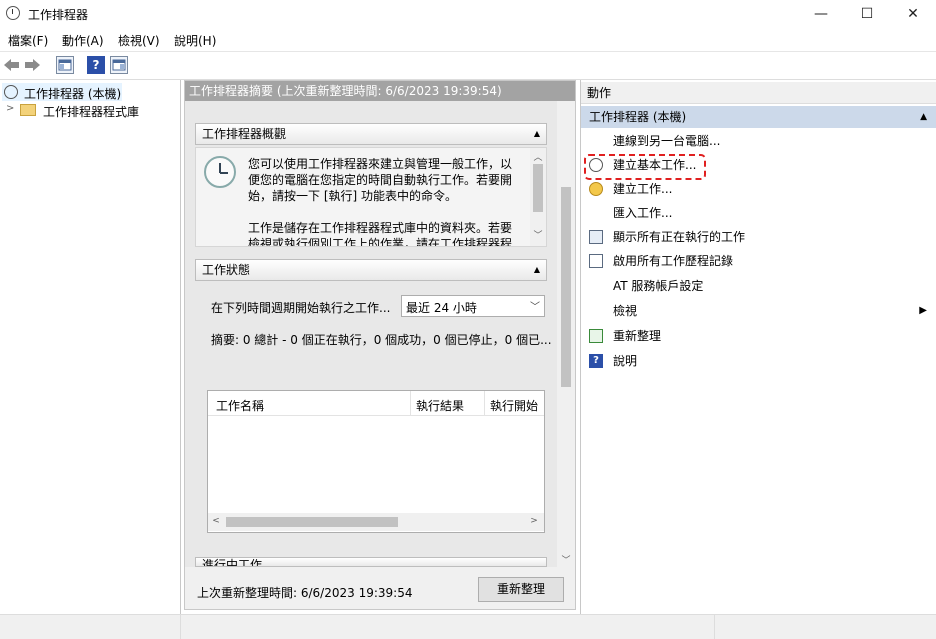 The height and width of the screenshot is (639, 936). Describe the element at coordinates (380, 91) in the screenshot. I see `summary-header: 工作排程器摘要 (上次重新整理時間: 6/6/2023 19:39:54)` at that location.